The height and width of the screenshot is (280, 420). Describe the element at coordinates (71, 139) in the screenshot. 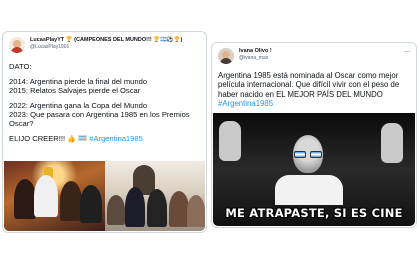

I see `thumbs-up-icon: 👍` at that location.